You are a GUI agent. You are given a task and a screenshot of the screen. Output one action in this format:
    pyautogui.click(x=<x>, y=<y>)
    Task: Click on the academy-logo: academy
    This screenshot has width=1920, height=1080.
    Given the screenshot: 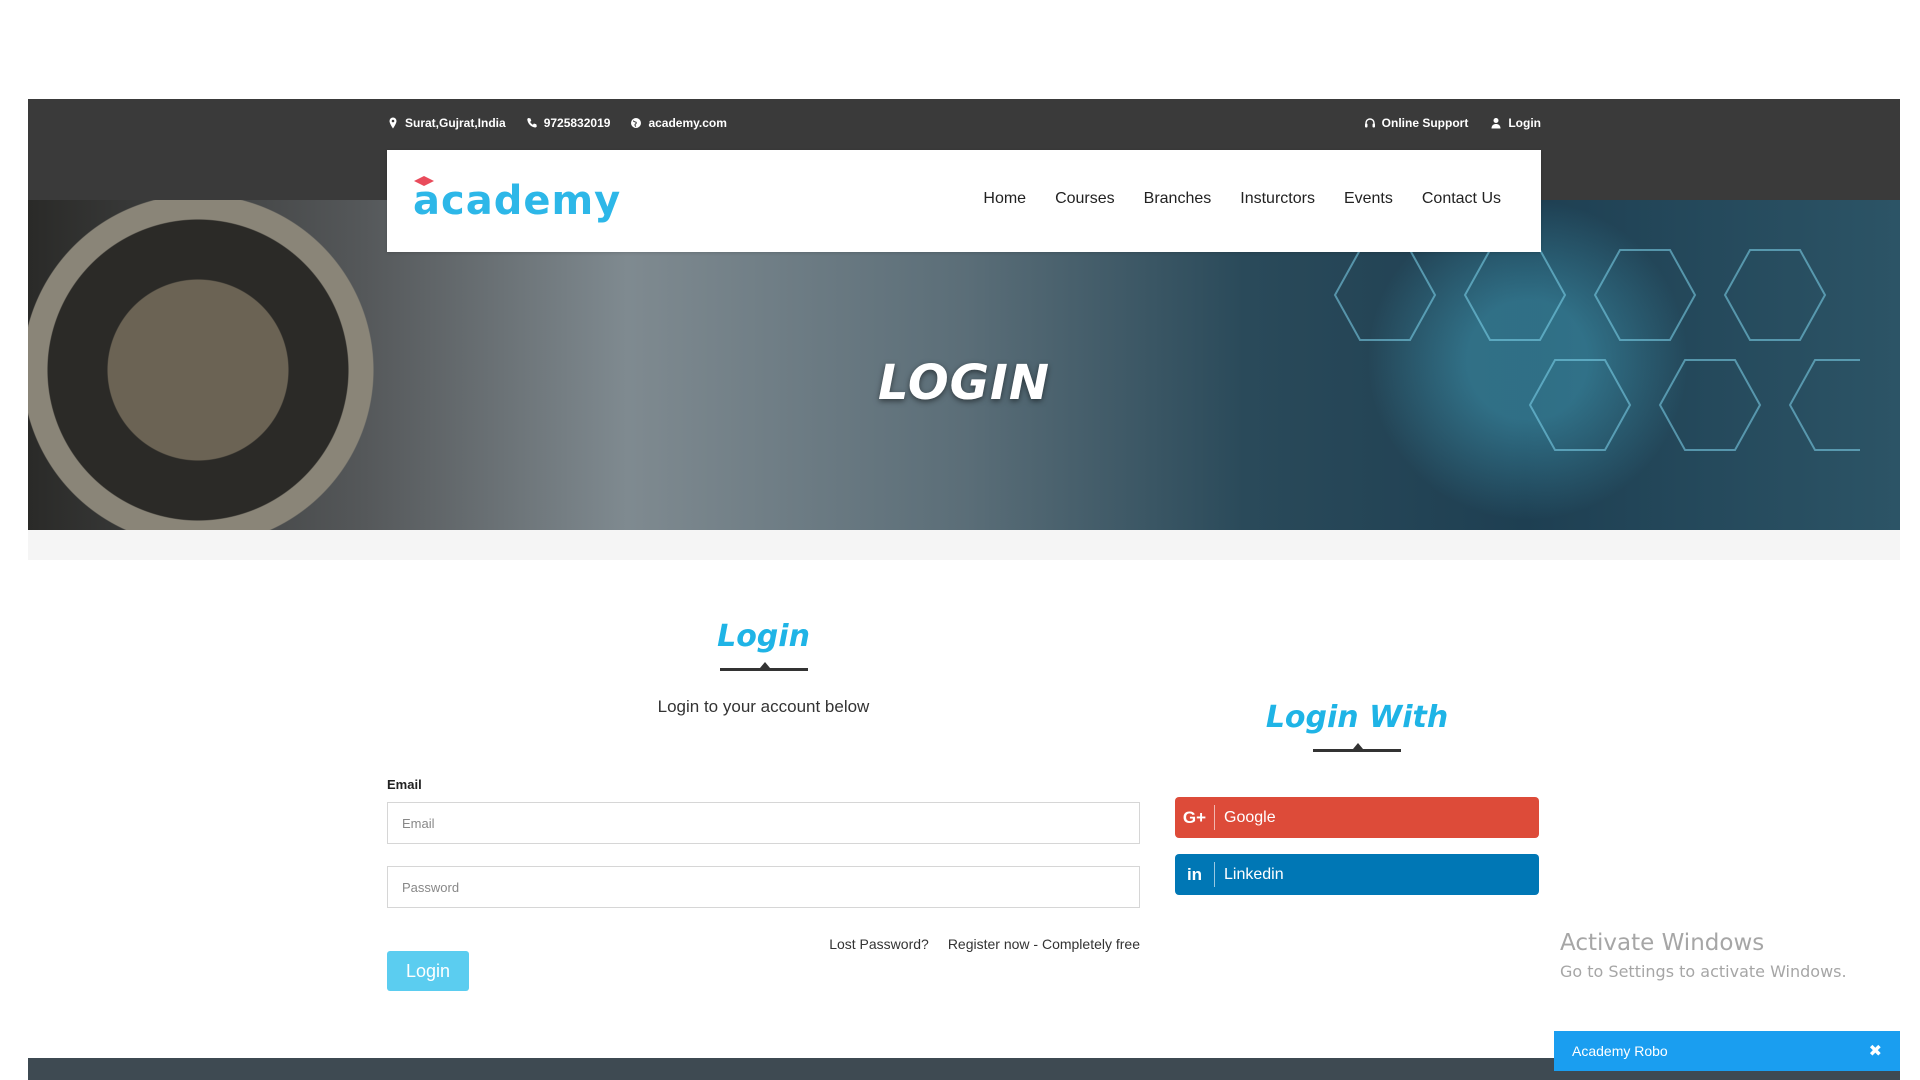 What is the action you would take?
    pyautogui.click(x=517, y=200)
    